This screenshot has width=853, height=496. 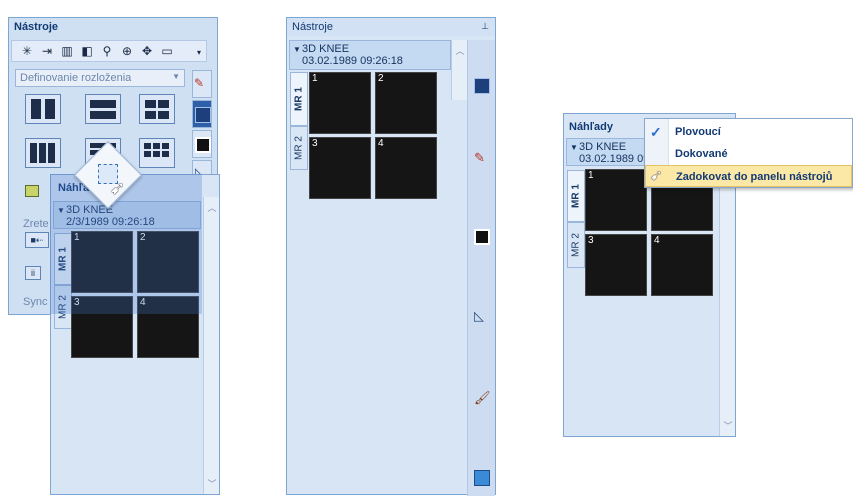 I want to click on checkmark-icon: ✓, so click(x=656, y=132).